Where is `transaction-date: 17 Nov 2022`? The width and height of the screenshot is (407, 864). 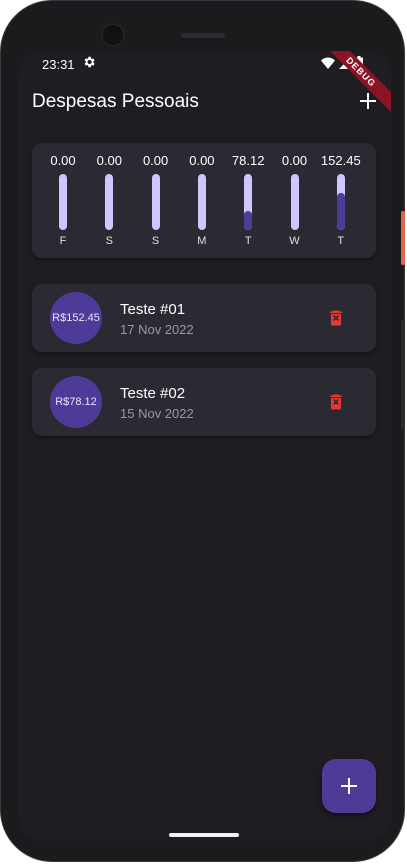
transaction-date: 17 Nov 2022 is located at coordinates (157, 329).